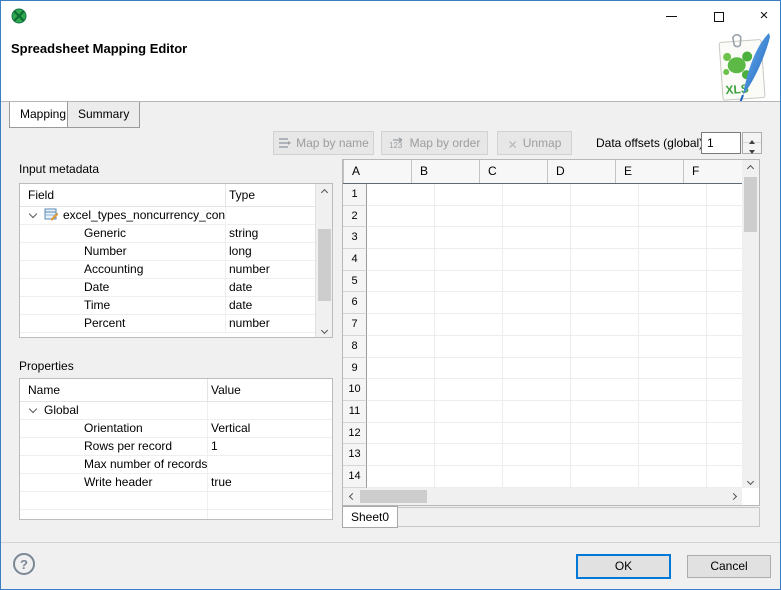  What do you see at coordinates (514, 171) in the screenshot?
I see `grid-column-header: C` at bounding box center [514, 171].